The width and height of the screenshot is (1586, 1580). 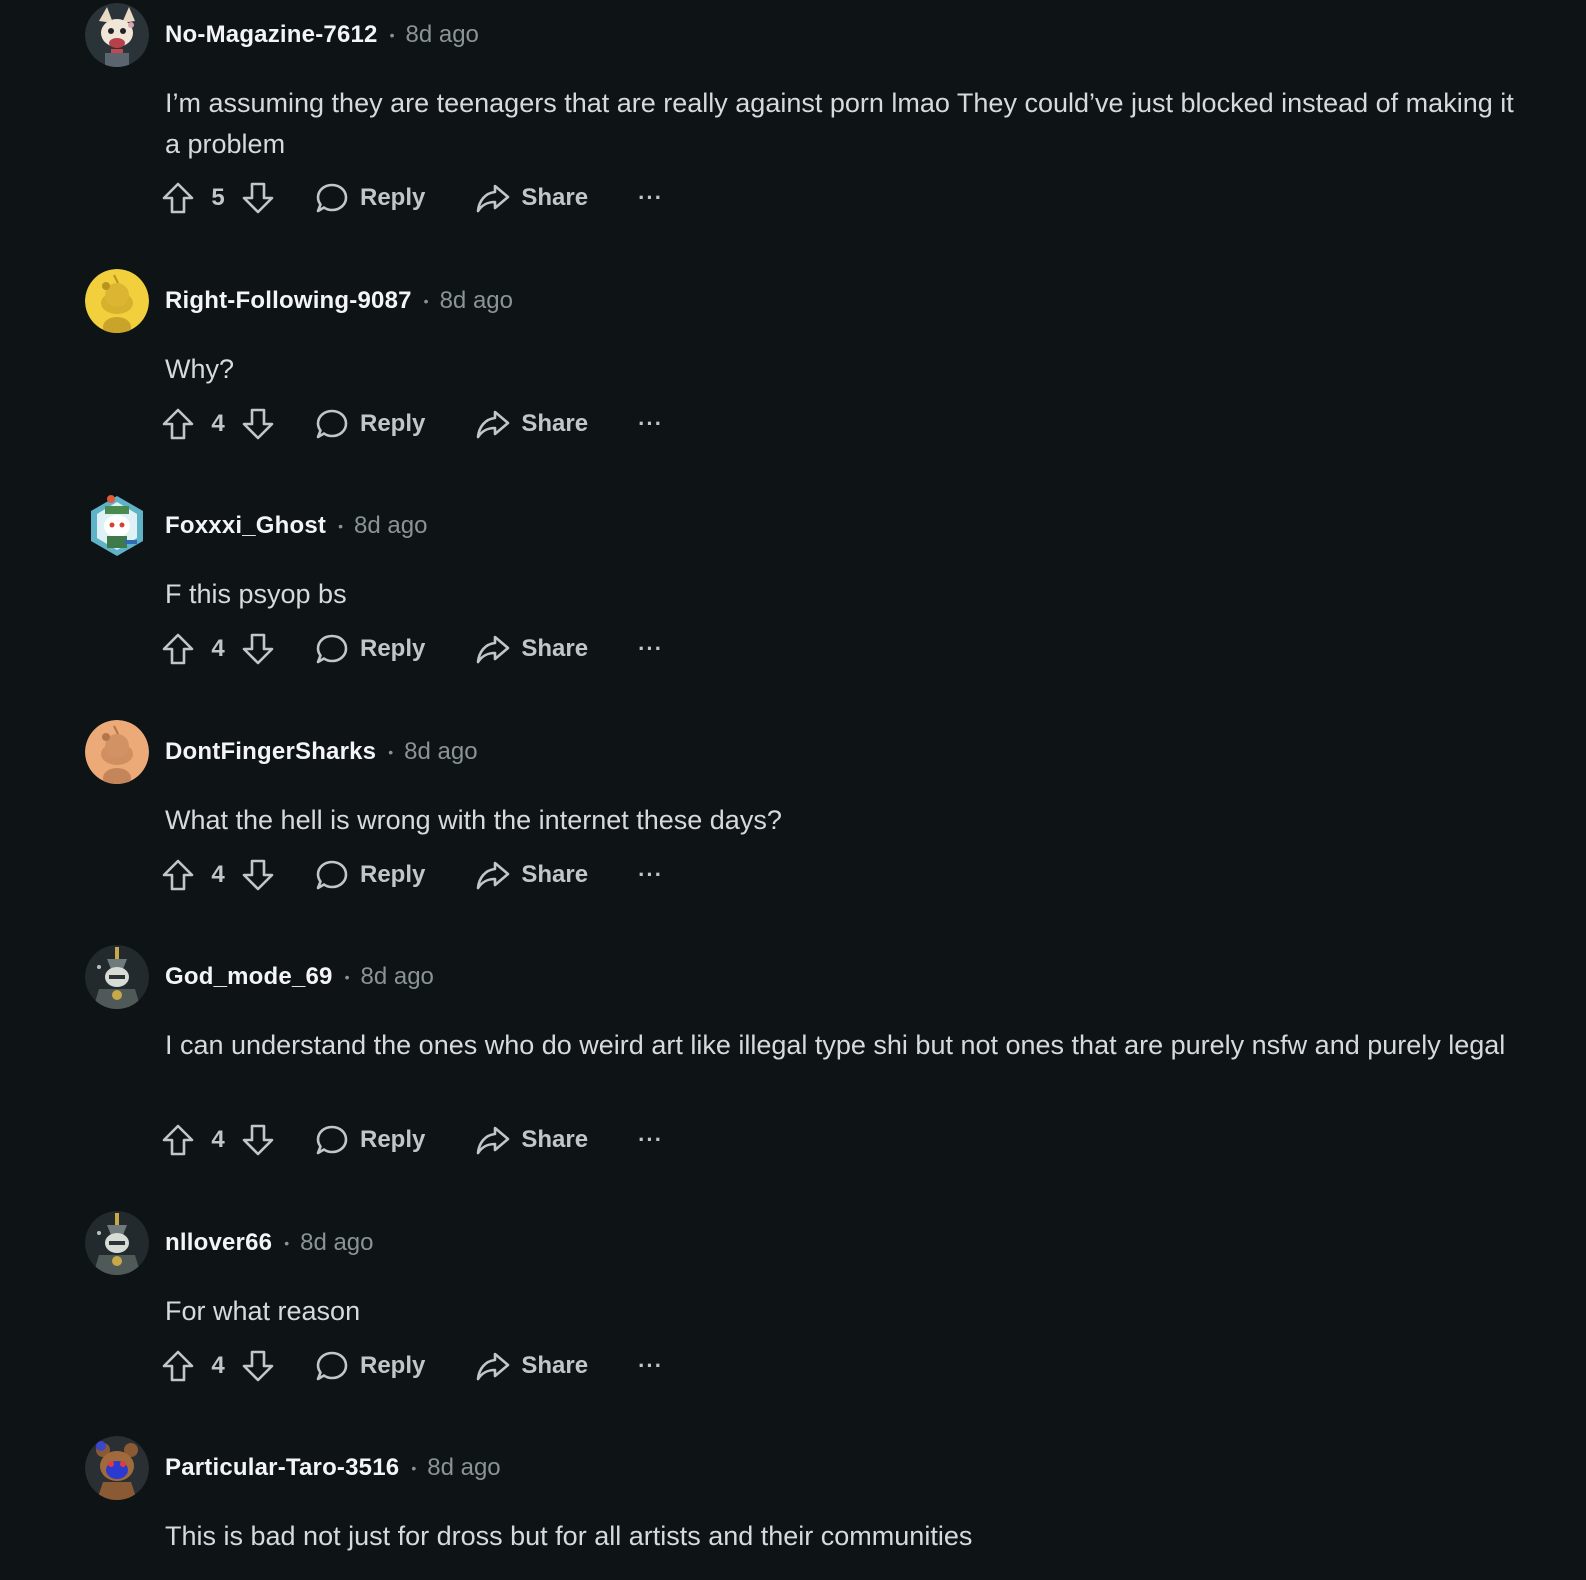 What do you see at coordinates (288, 301) in the screenshot?
I see `username: Right-Following-9087` at bounding box center [288, 301].